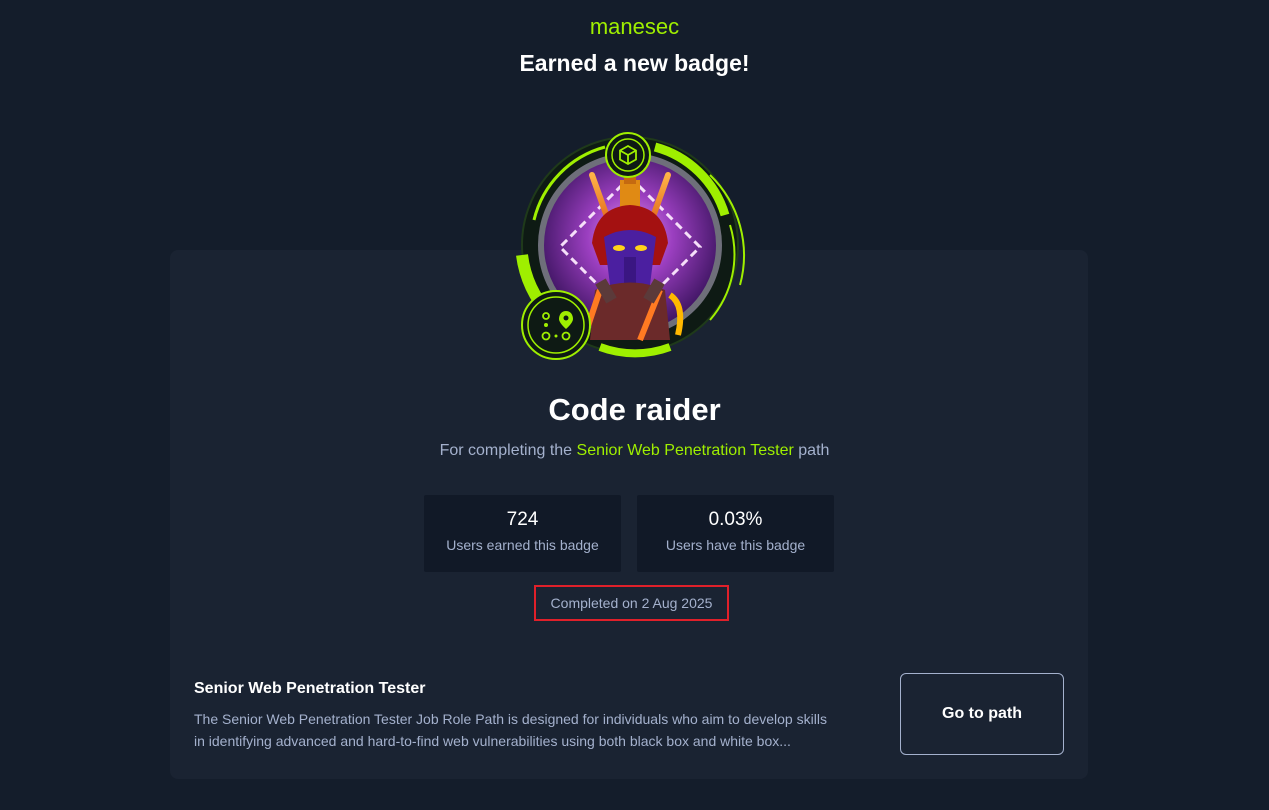  I want to click on badge-description-prefix: For completing the, so click(508, 450).